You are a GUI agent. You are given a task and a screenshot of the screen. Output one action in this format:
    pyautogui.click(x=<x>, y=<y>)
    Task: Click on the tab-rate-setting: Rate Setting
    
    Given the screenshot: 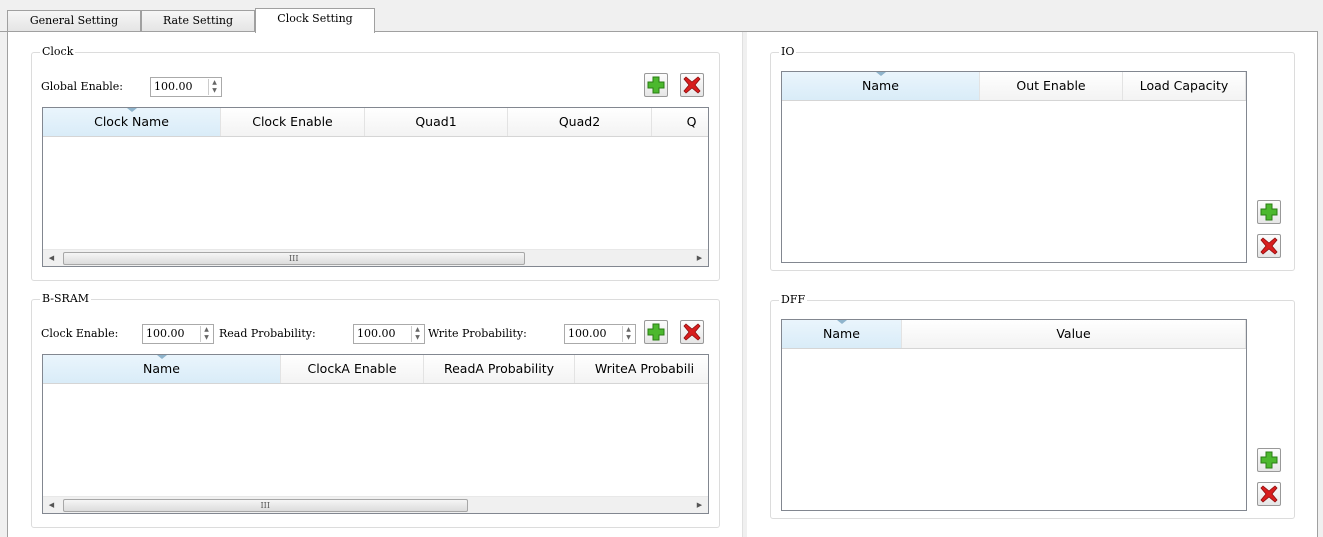 What is the action you would take?
    pyautogui.click(x=198, y=21)
    